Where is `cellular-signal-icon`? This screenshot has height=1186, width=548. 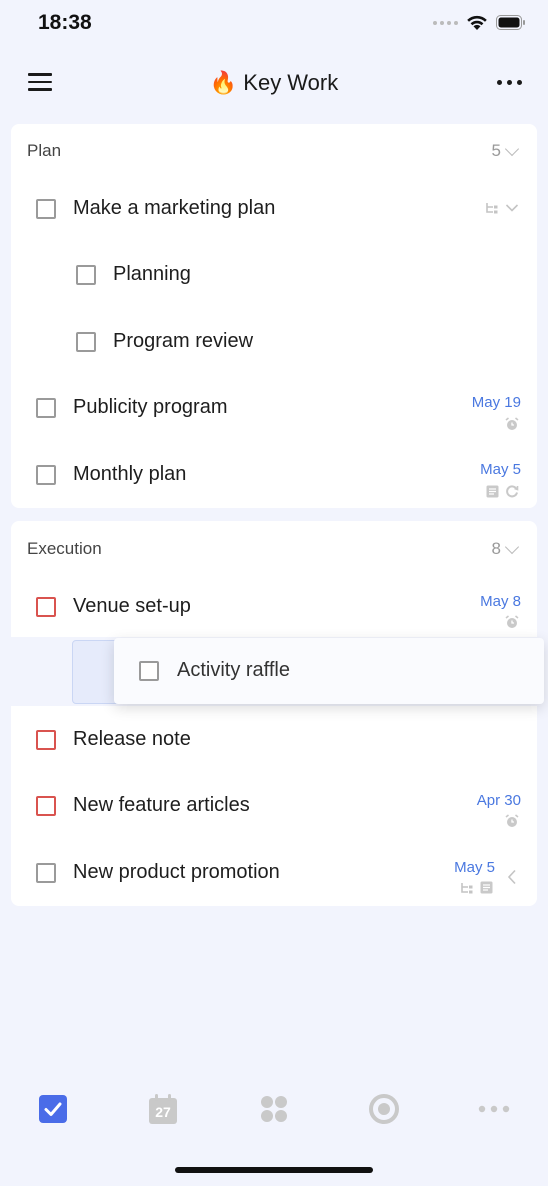 cellular-signal-icon is located at coordinates (445, 22).